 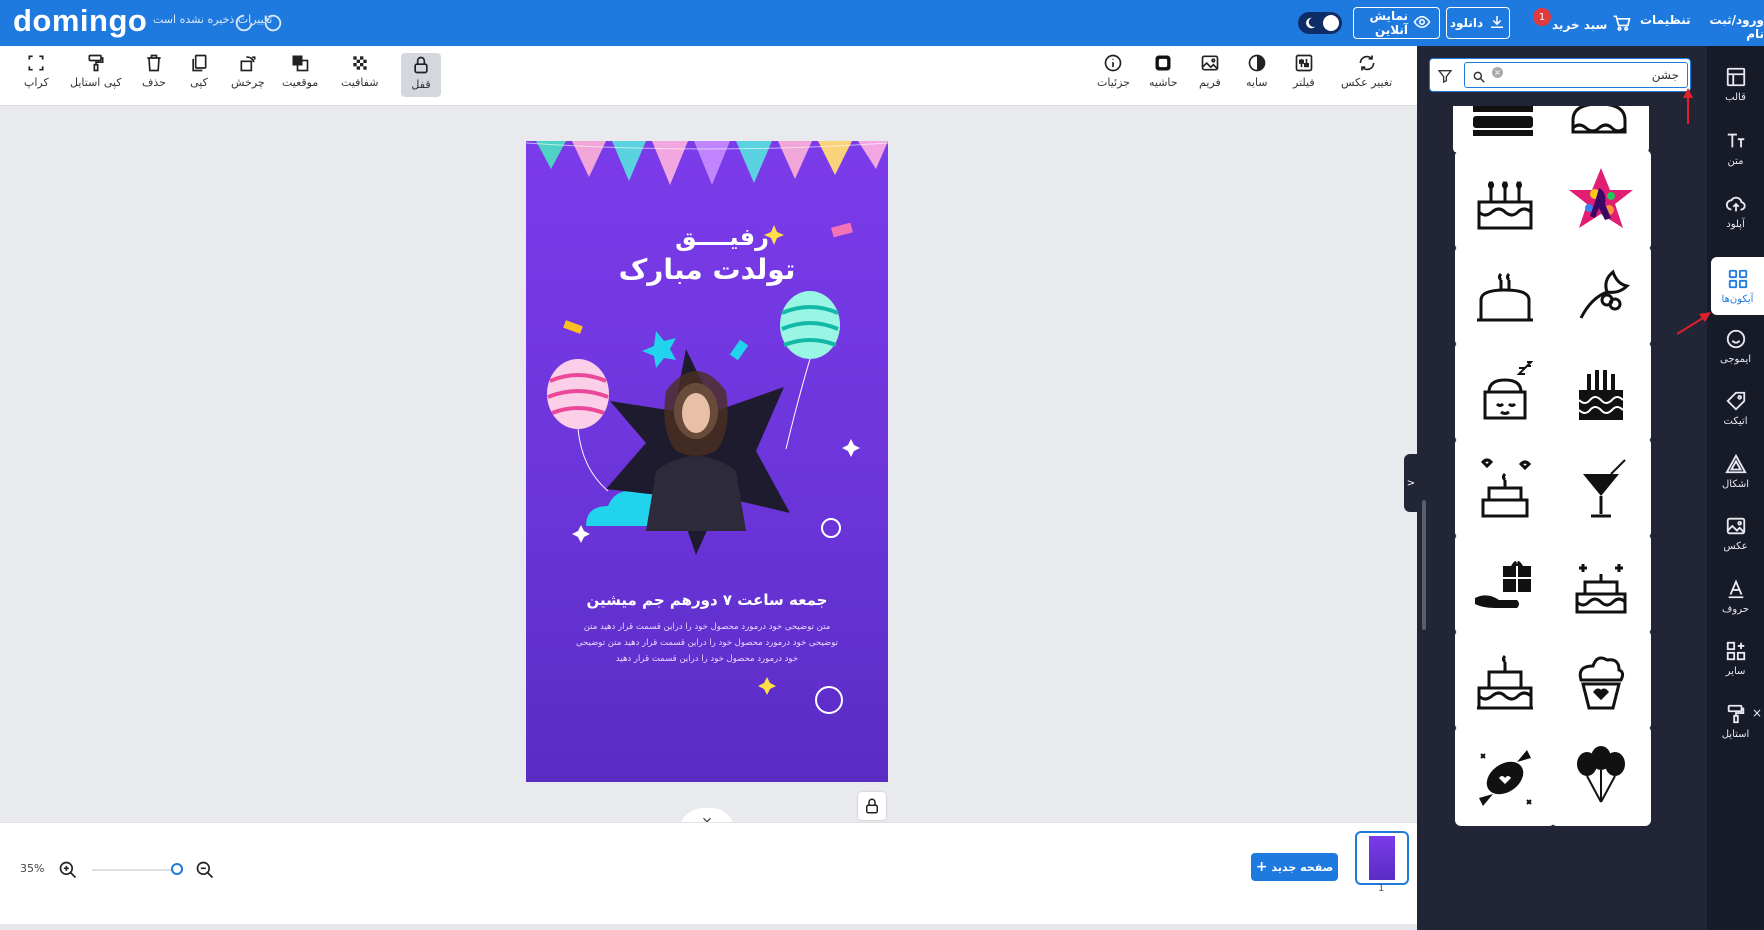 What do you see at coordinates (36, 75) in the screenshot?
I see `crop-tool: کراپ` at bounding box center [36, 75].